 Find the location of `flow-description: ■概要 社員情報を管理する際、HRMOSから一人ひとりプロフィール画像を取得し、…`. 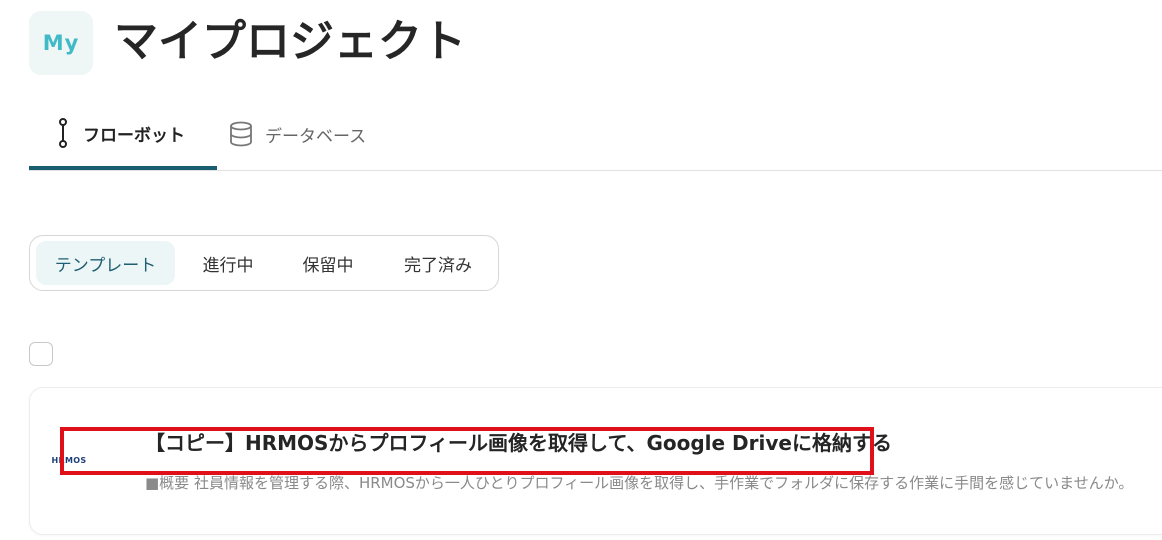

flow-description: ■概要 社員情報を管理する際、HRMOSから一人ひとりプロフィール画像を取得し、… is located at coordinates (639, 483).